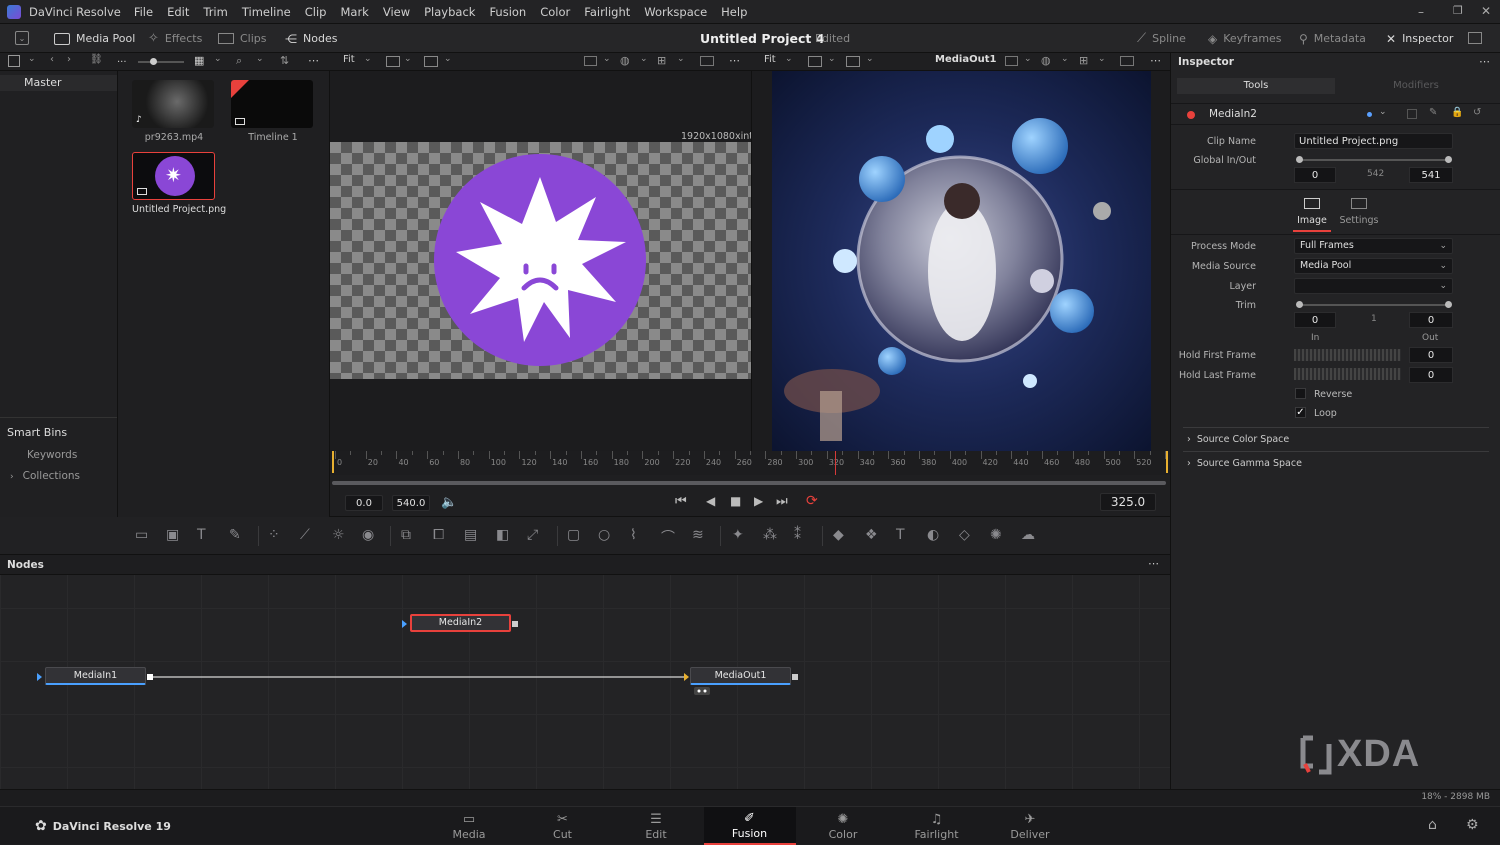  What do you see at coordinates (52, 59) in the screenshot?
I see `back-icon: ‹` at bounding box center [52, 59].